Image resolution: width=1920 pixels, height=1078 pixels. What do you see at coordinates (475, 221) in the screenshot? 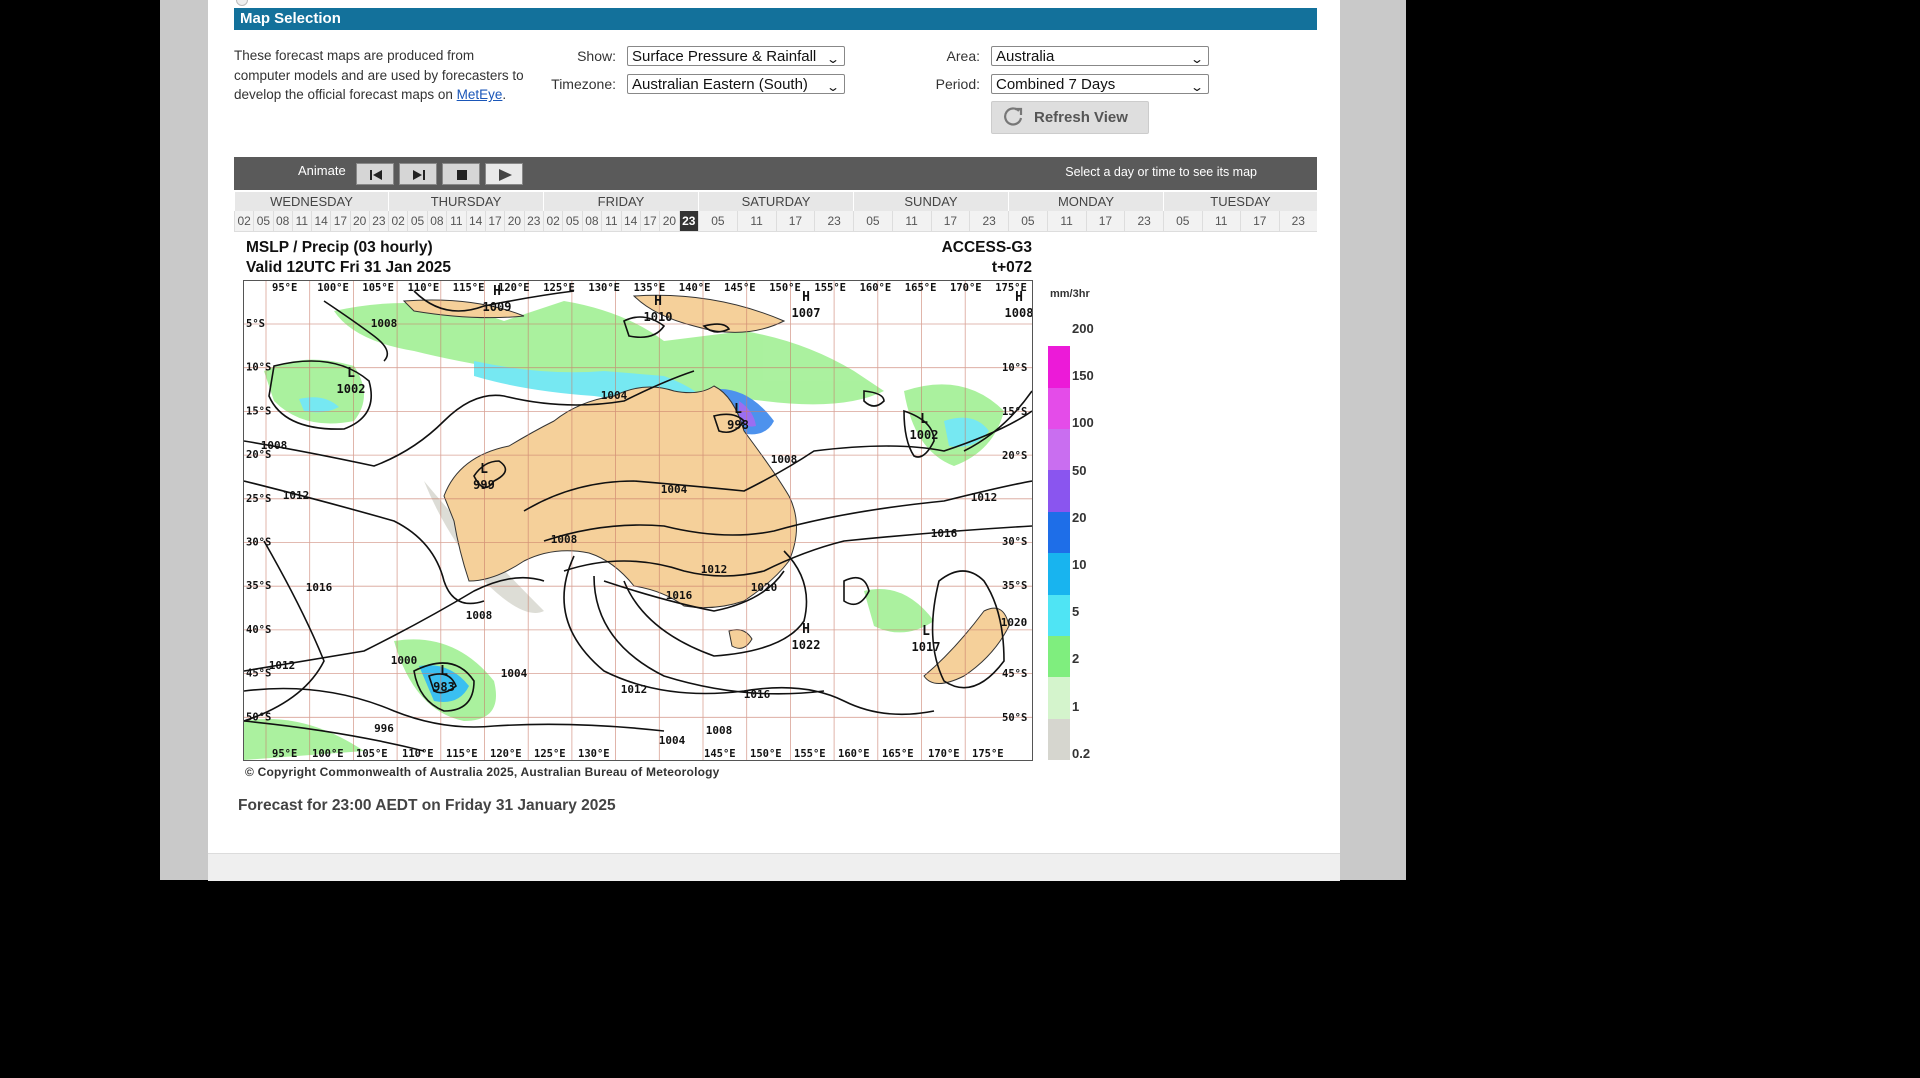
I see `hour-thursday-14: 14` at bounding box center [475, 221].